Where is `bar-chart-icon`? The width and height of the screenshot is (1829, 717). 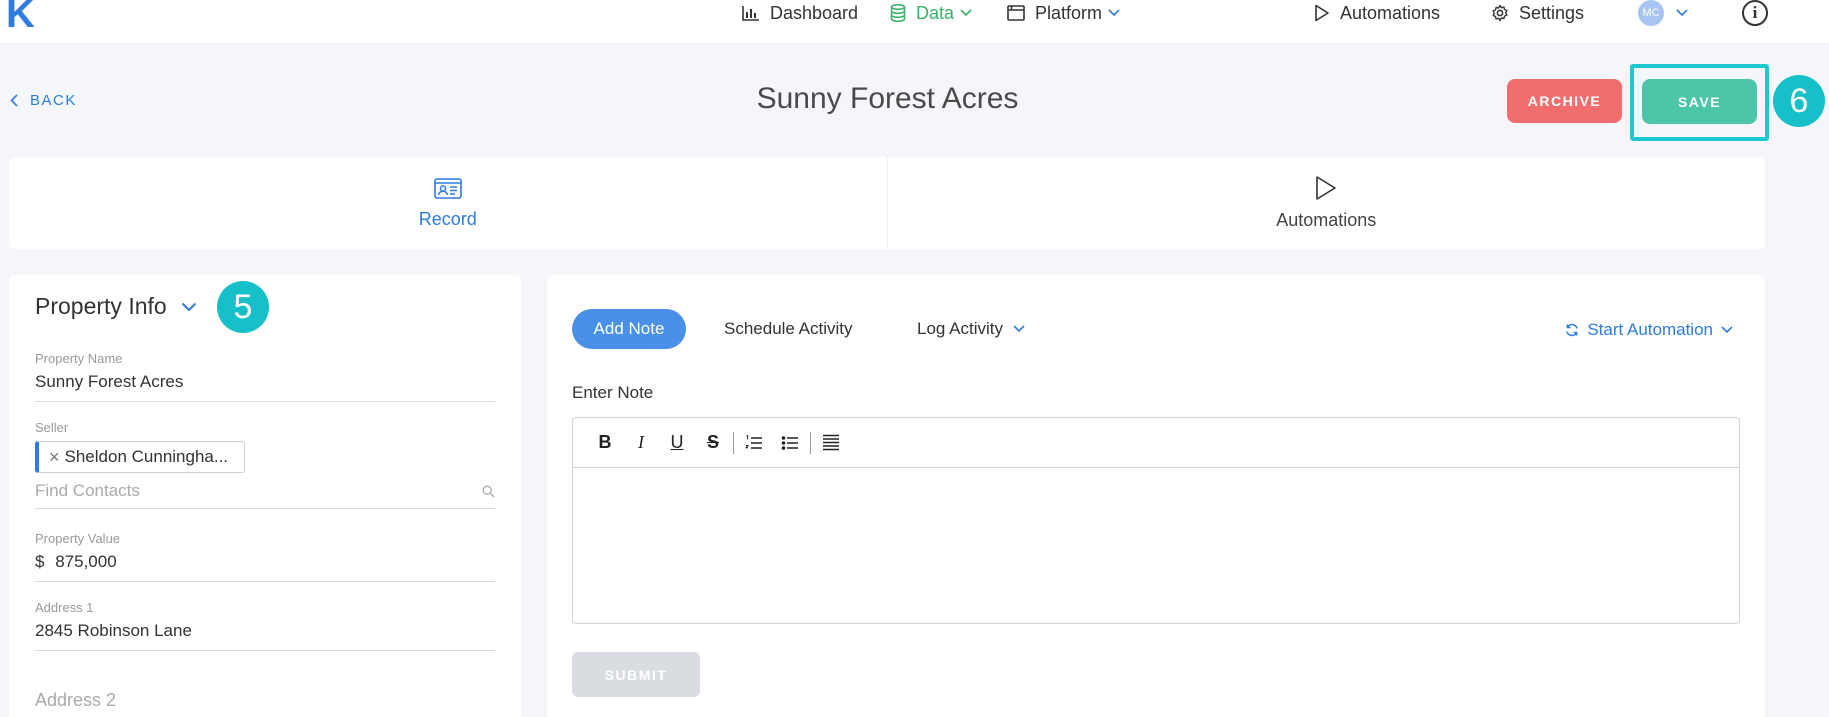 bar-chart-icon is located at coordinates (750, 13).